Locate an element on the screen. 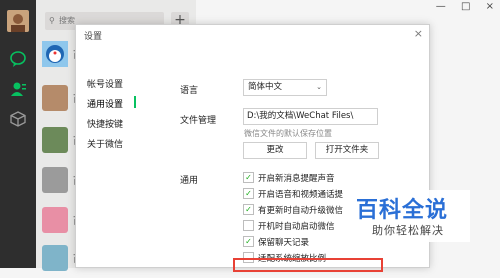 The width and height of the screenshot is (500, 278). checkbox-auto-start: 开机时自动启动微信 is located at coordinates (297, 225).